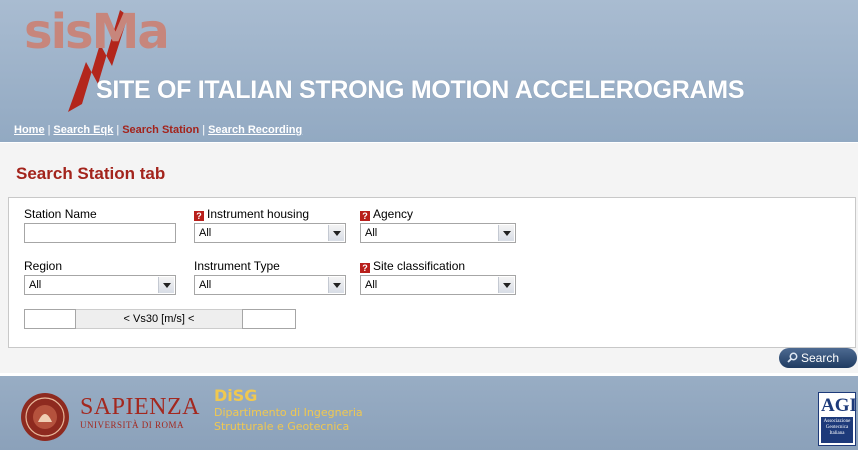  Describe the element at coordinates (419, 266) in the screenshot. I see `site-classification-label-text: Site classification` at that location.